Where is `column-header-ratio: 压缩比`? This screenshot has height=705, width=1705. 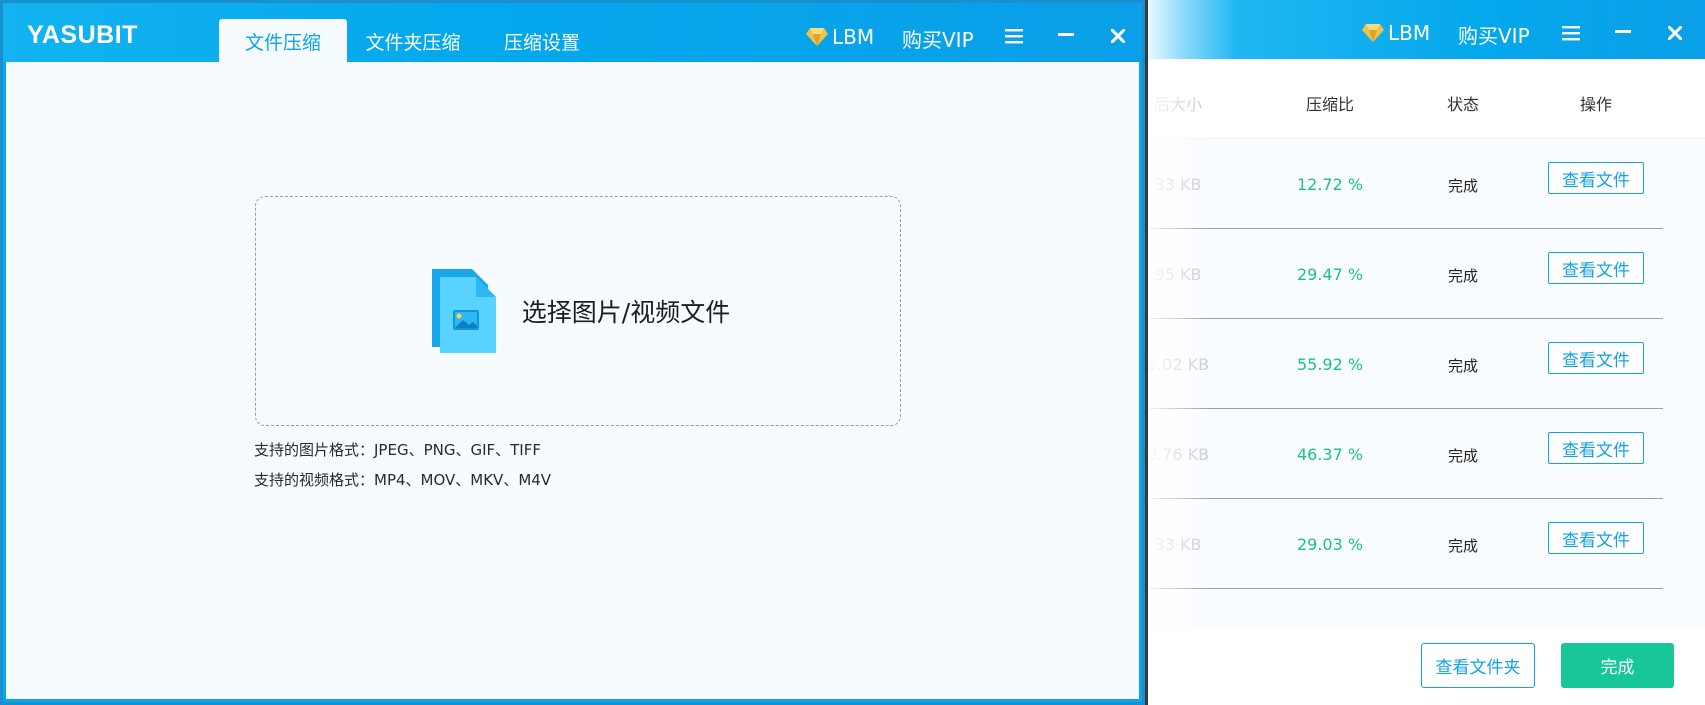
column-header-ratio: 压缩比 is located at coordinates (1330, 104).